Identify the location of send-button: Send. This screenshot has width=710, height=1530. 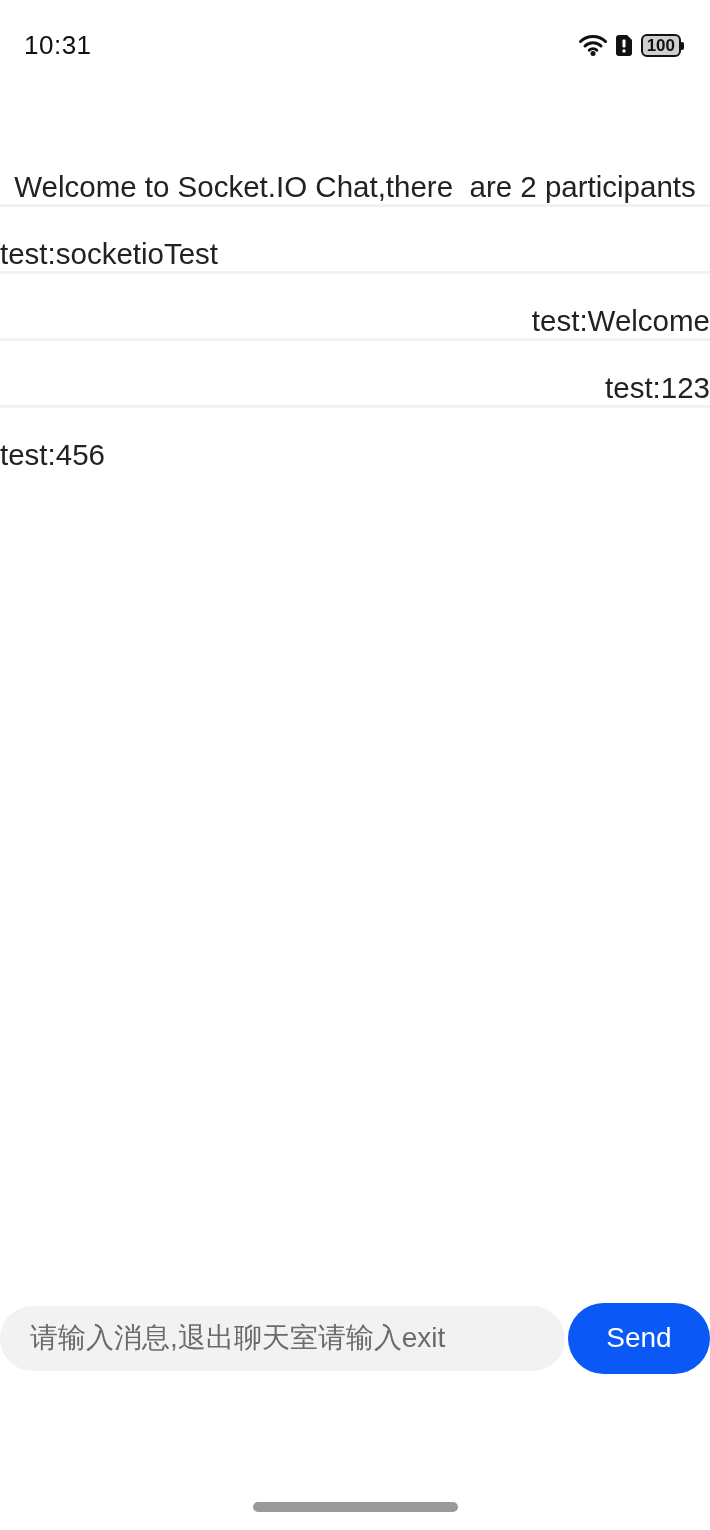
(639, 1338).